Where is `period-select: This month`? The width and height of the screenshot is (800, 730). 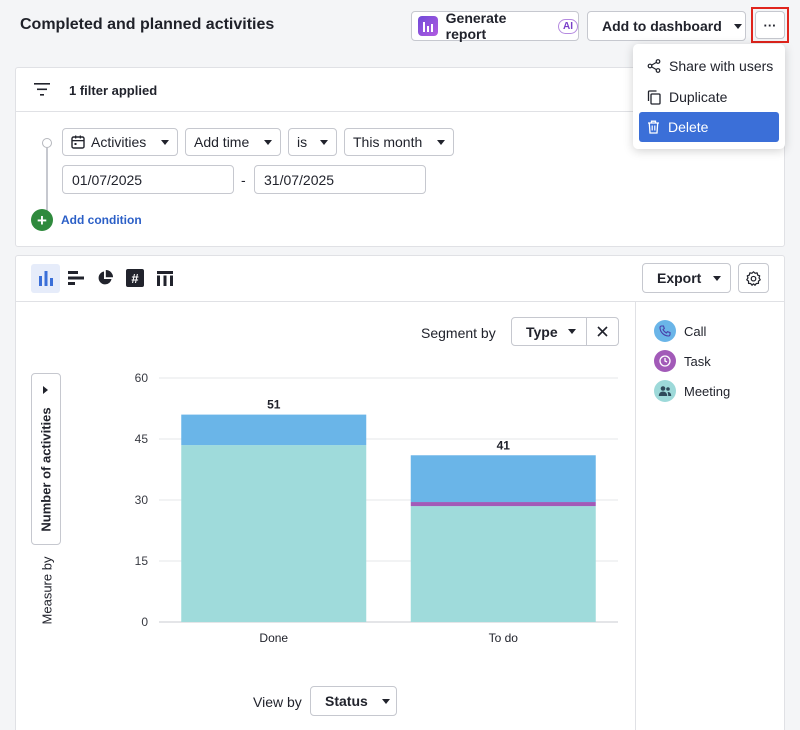 period-select: This month is located at coordinates (399, 142).